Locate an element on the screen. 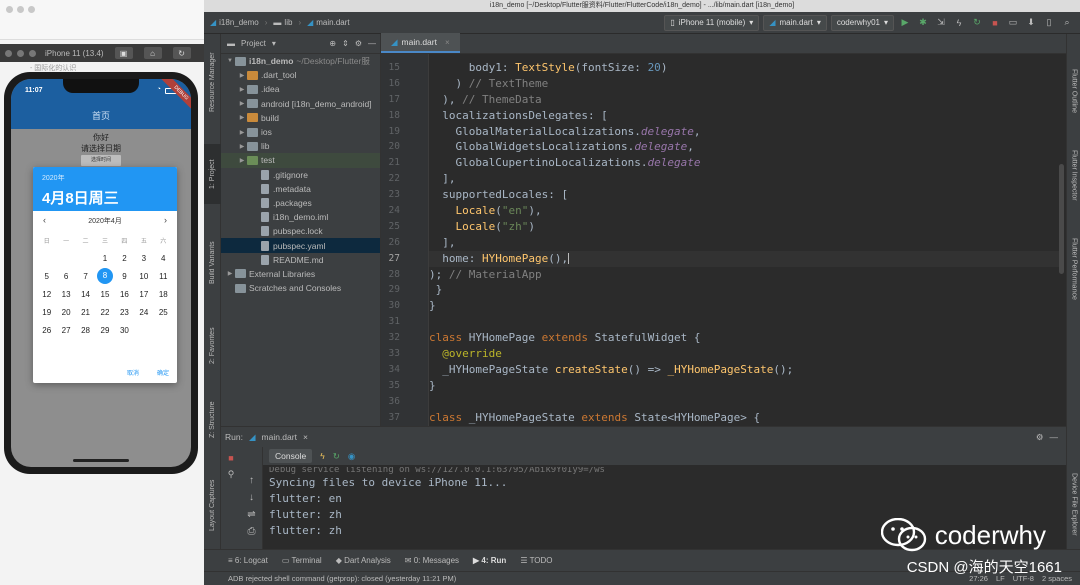  calendar-day: 6 is located at coordinates (65, 276).